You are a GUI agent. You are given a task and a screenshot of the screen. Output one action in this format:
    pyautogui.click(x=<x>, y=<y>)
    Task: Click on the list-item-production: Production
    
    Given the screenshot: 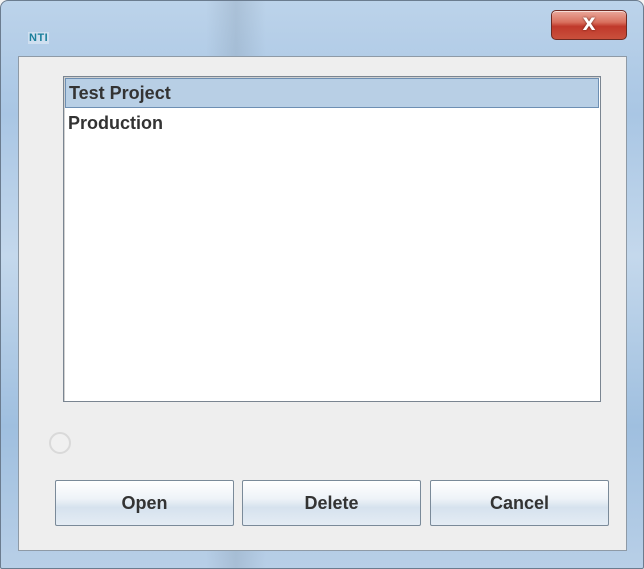 What is the action you would take?
    pyautogui.click(x=332, y=124)
    